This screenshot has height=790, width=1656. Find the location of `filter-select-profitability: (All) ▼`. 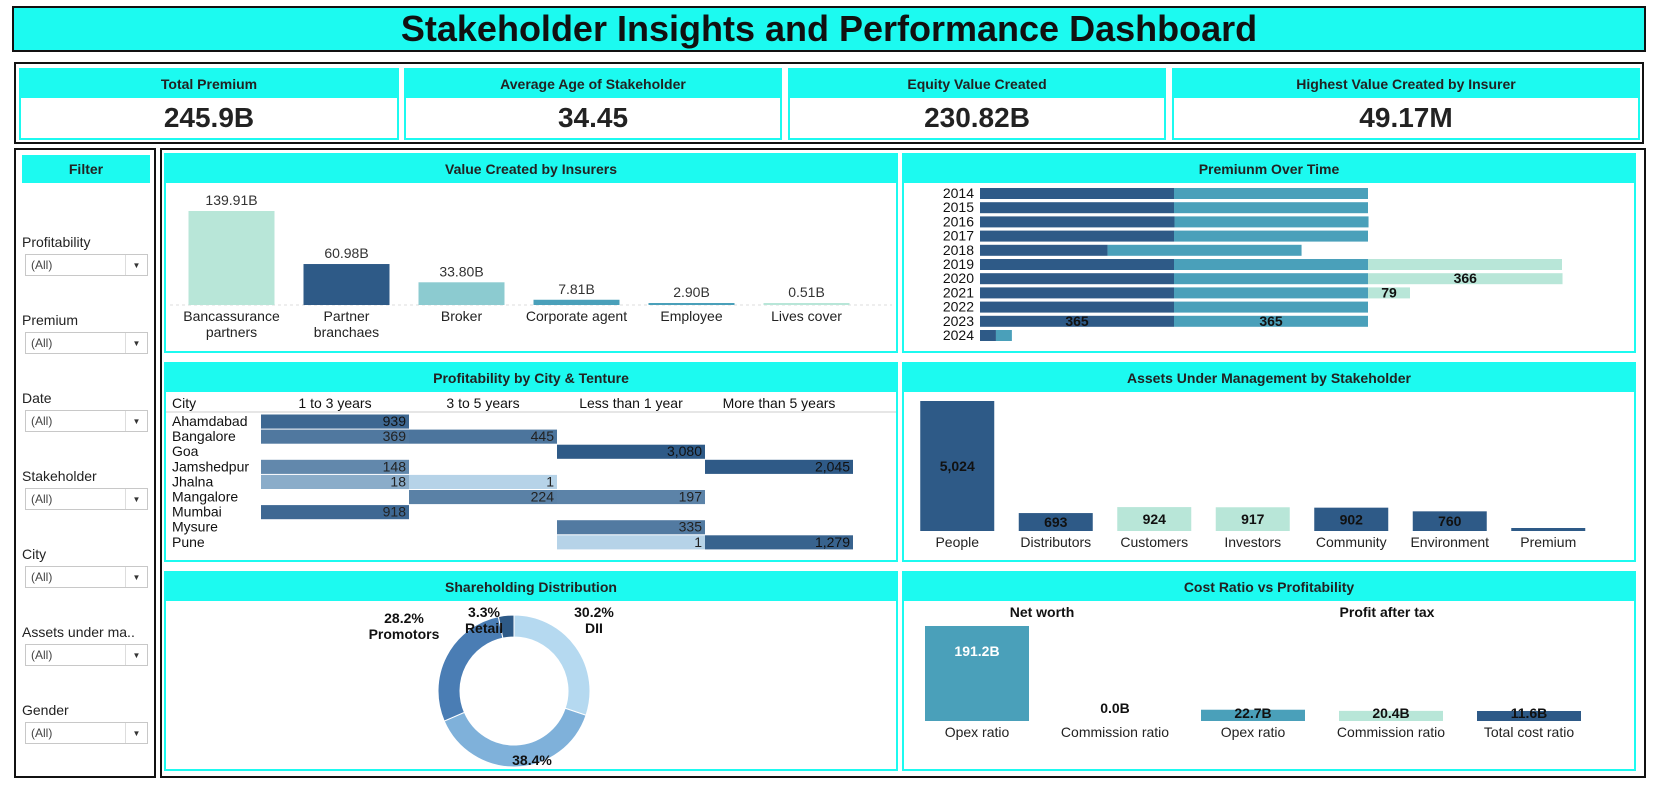

filter-select-profitability: (All) ▼ is located at coordinates (86, 265).